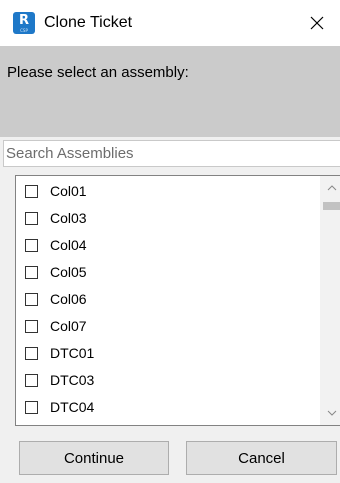  I want to click on continue-button: Continue, so click(94, 458).